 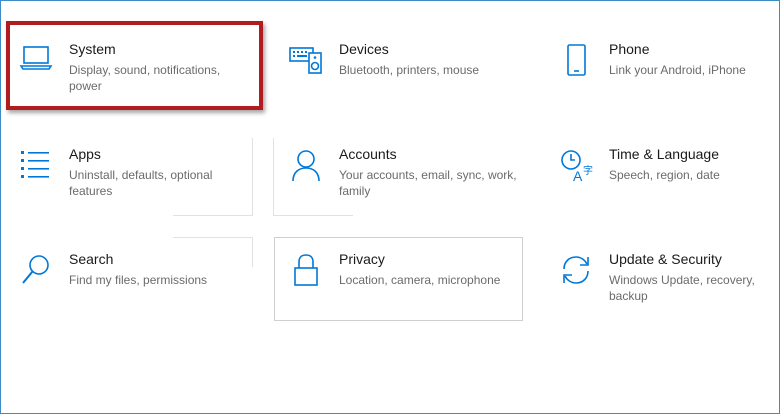 What do you see at coordinates (134, 65) in the screenshot?
I see `highlight-box` at bounding box center [134, 65].